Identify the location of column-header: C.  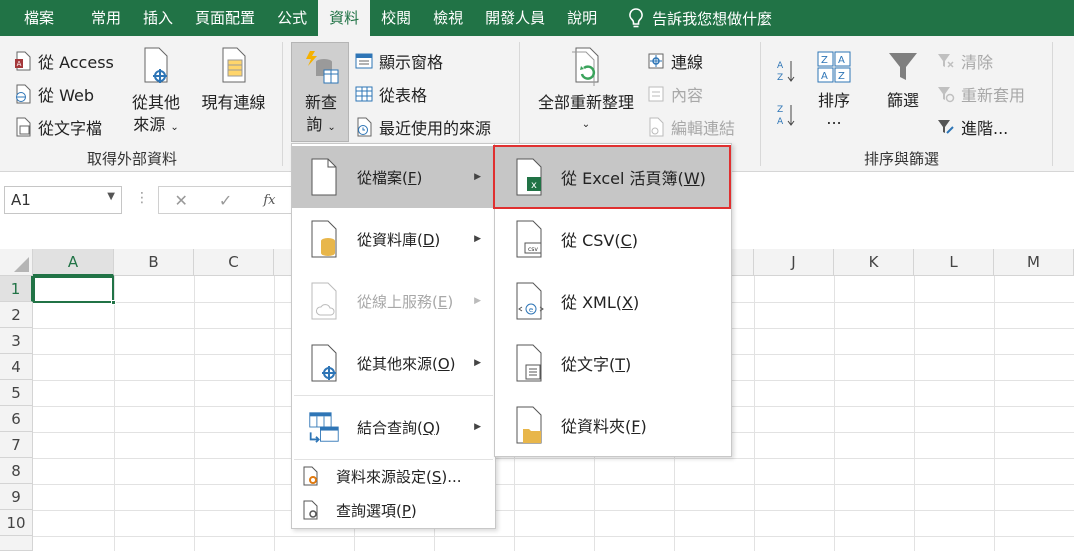
(234, 262).